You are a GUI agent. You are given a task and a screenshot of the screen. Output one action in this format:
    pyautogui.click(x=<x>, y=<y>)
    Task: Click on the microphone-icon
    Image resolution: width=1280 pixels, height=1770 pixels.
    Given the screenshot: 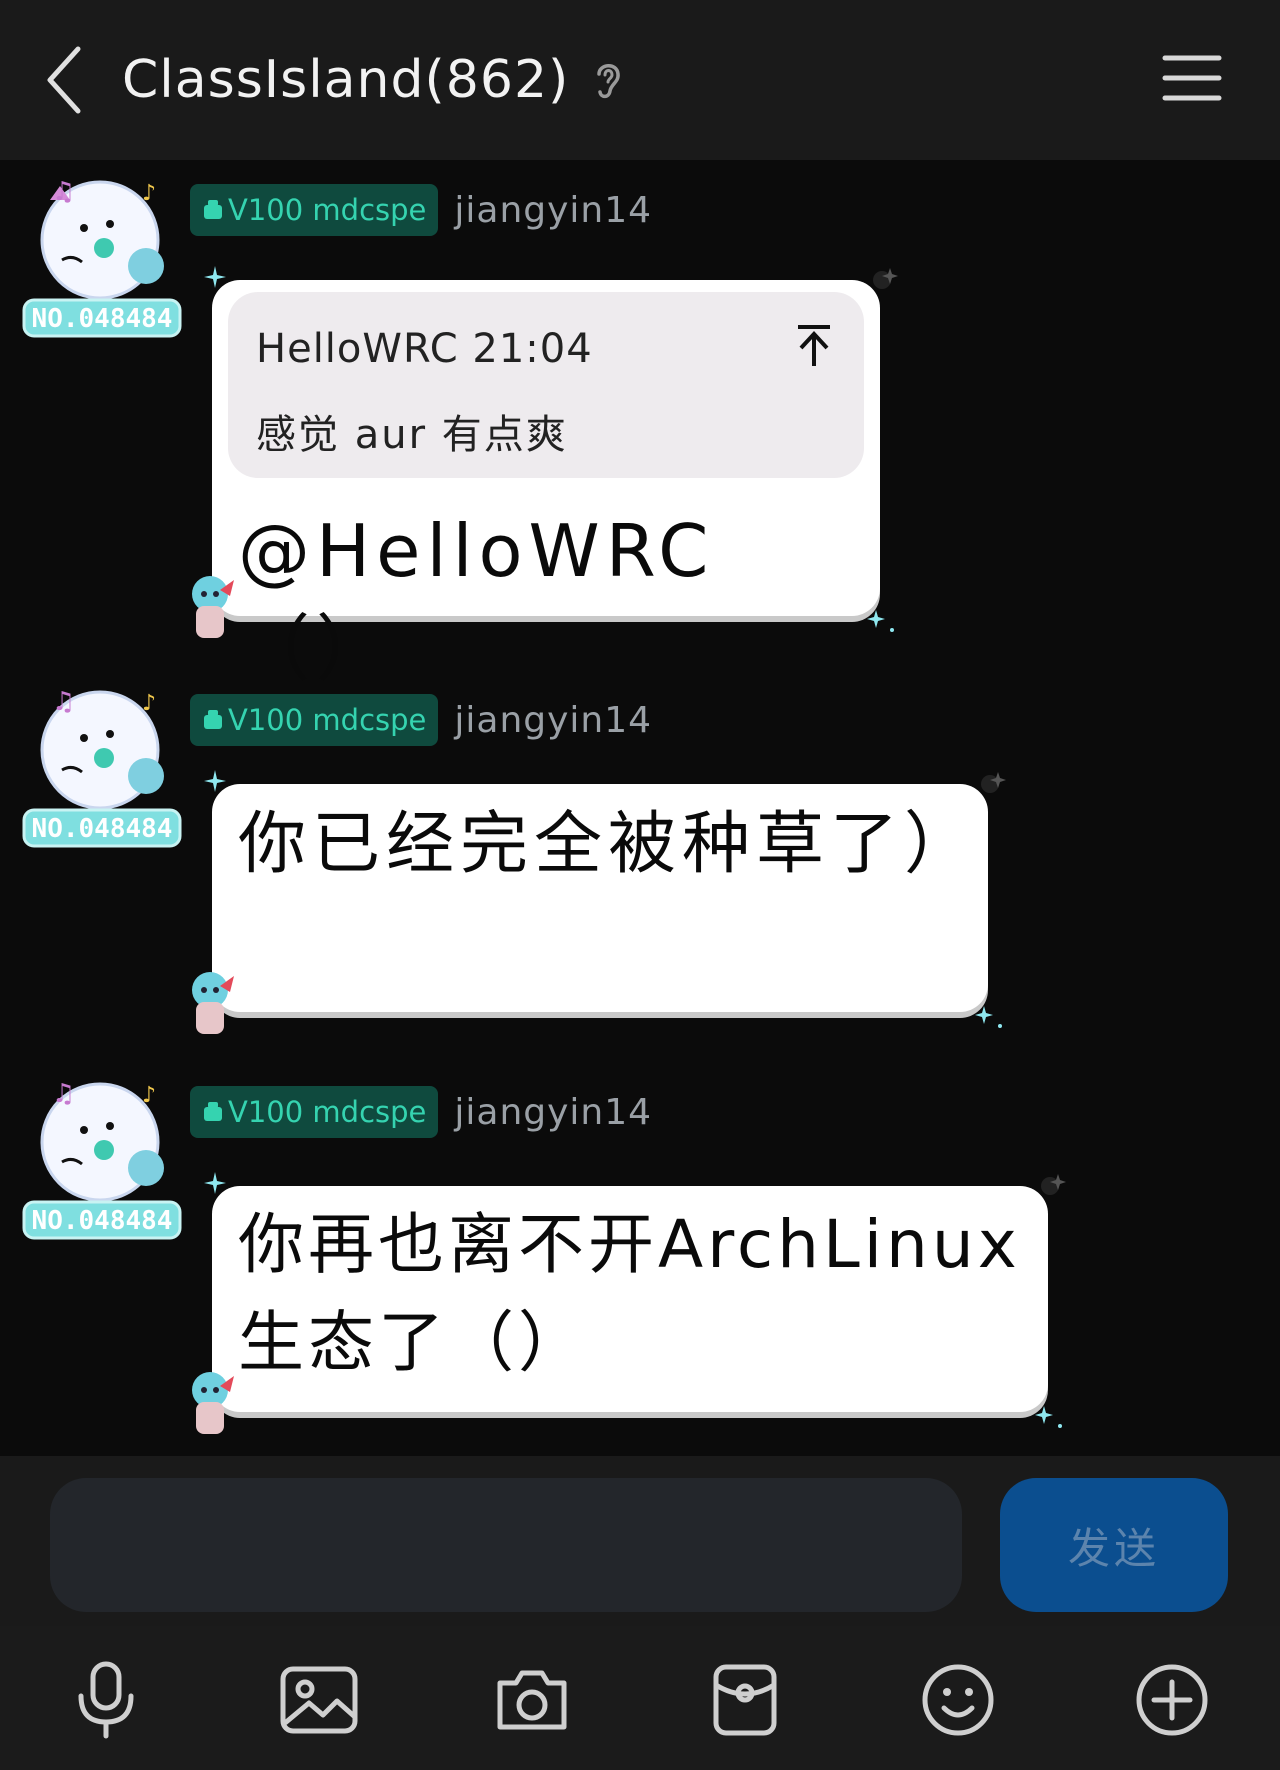 What is the action you would take?
    pyautogui.click(x=106, y=1700)
    